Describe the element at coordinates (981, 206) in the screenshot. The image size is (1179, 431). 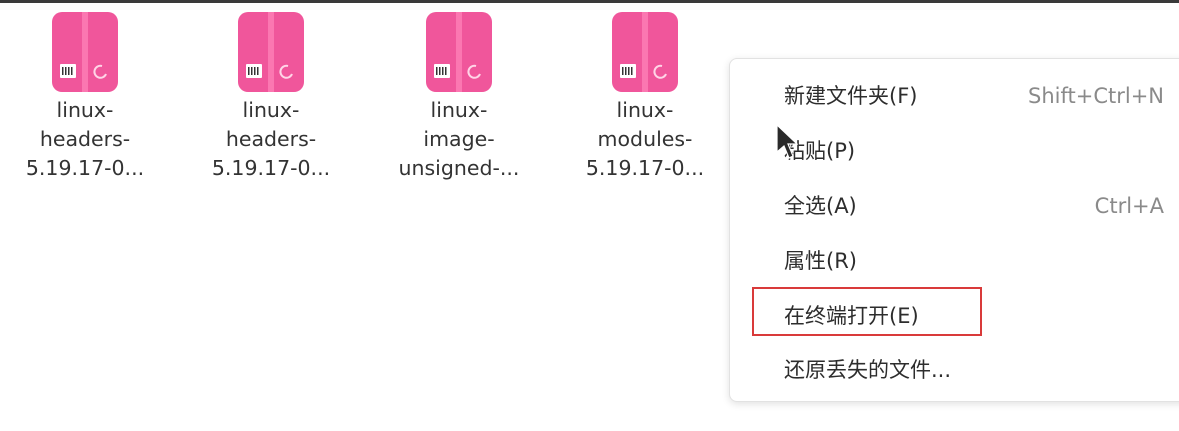
I see `menu-item-select-all: 全选(A) Ctrl+A` at that location.